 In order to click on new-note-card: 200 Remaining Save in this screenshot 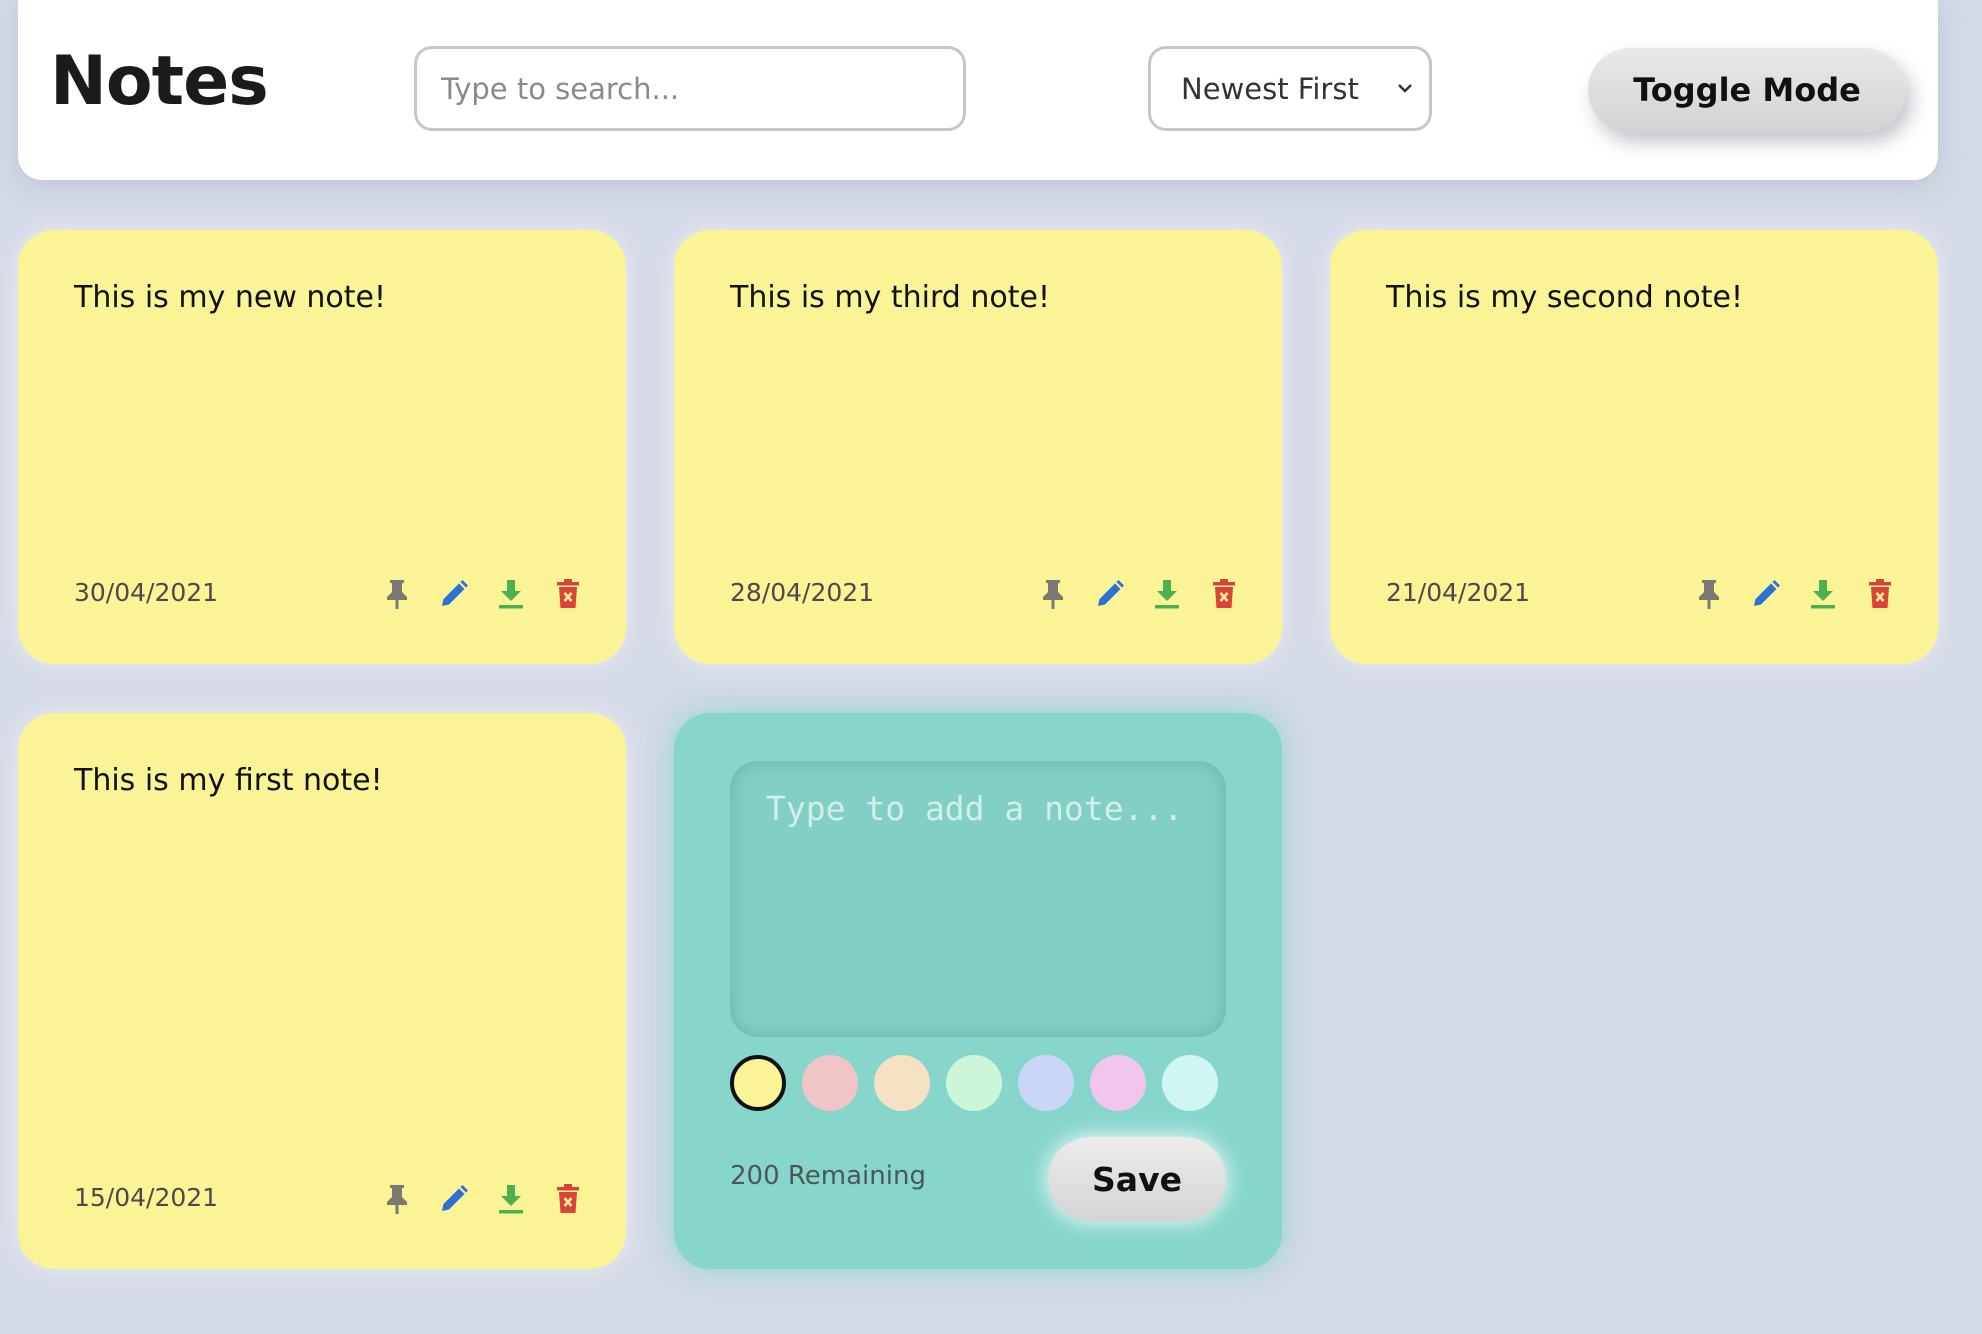, I will do `click(978, 991)`.